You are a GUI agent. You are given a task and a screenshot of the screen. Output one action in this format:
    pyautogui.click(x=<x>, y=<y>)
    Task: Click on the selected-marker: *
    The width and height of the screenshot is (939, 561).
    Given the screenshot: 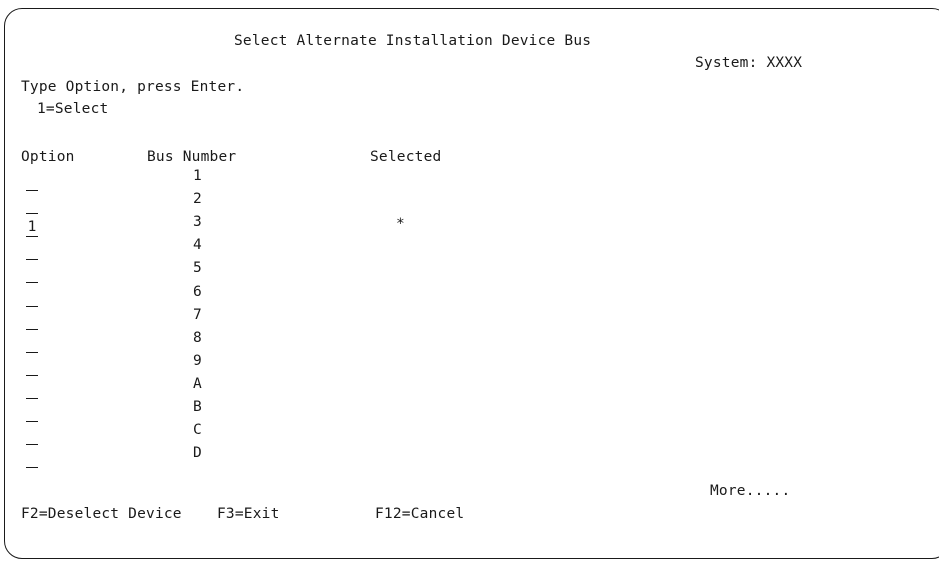 What is the action you would take?
    pyautogui.click(x=400, y=224)
    